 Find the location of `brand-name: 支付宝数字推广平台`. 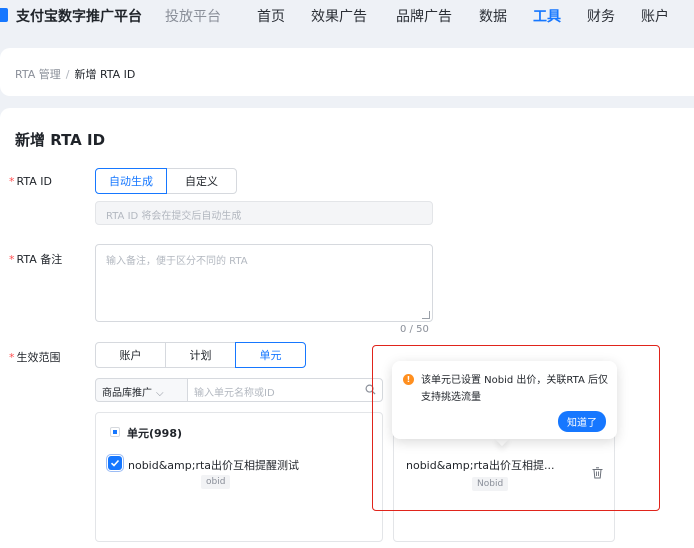

brand-name: 支付宝数字推广平台 is located at coordinates (79, 16).